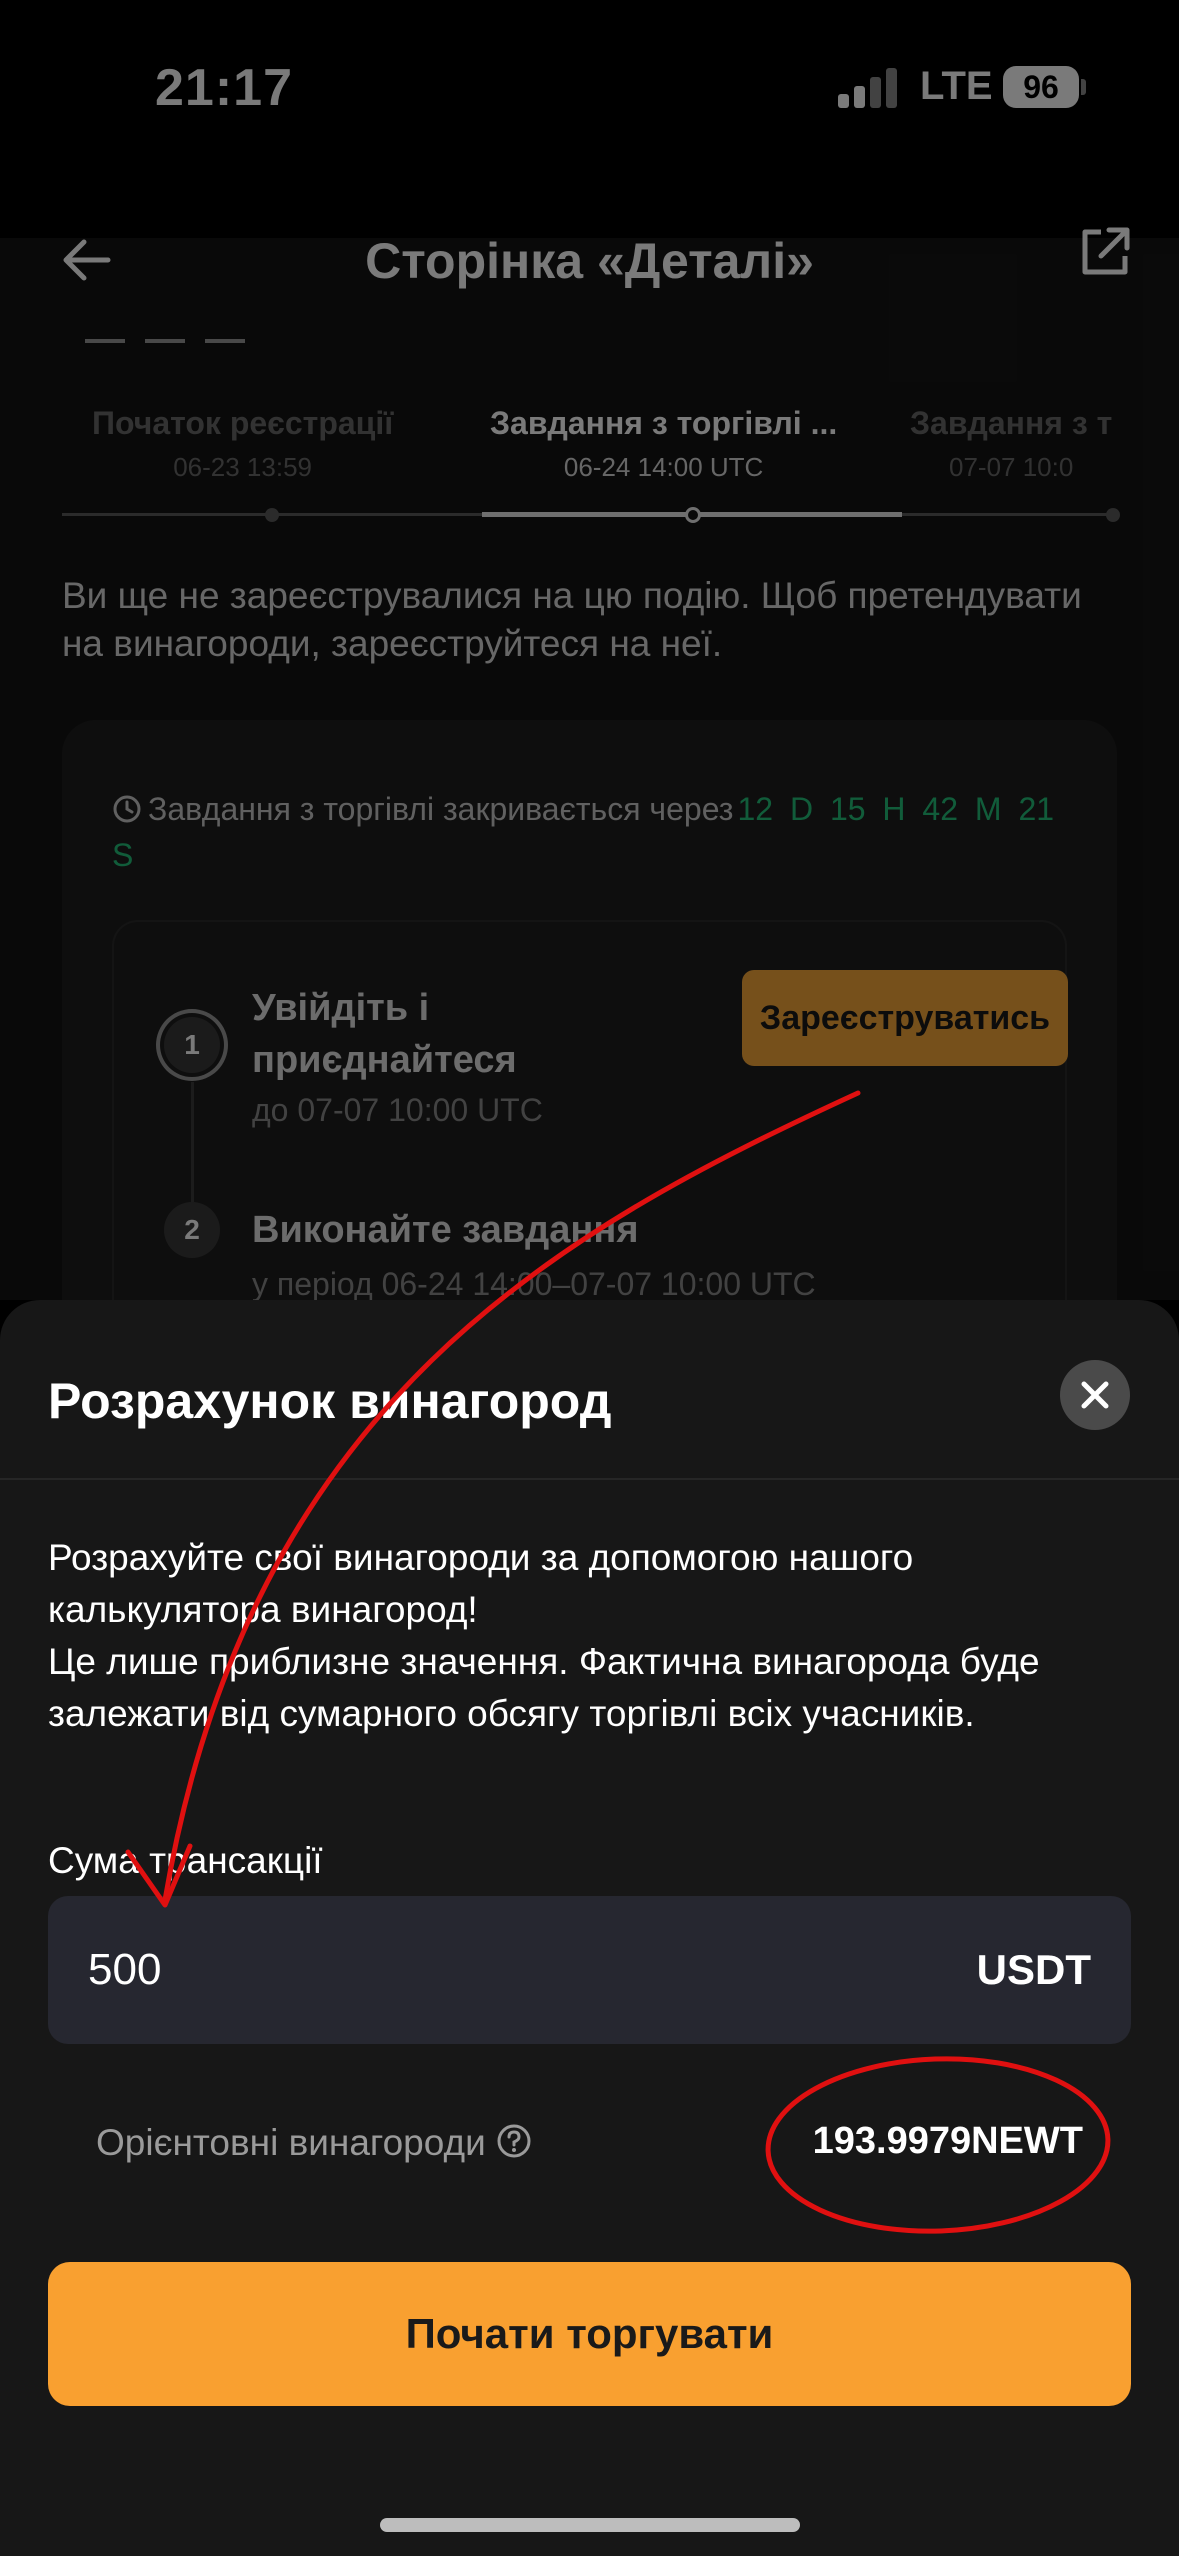  What do you see at coordinates (1105, 252) in the screenshot?
I see `external-link-icon` at bounding box center [1105, 252].